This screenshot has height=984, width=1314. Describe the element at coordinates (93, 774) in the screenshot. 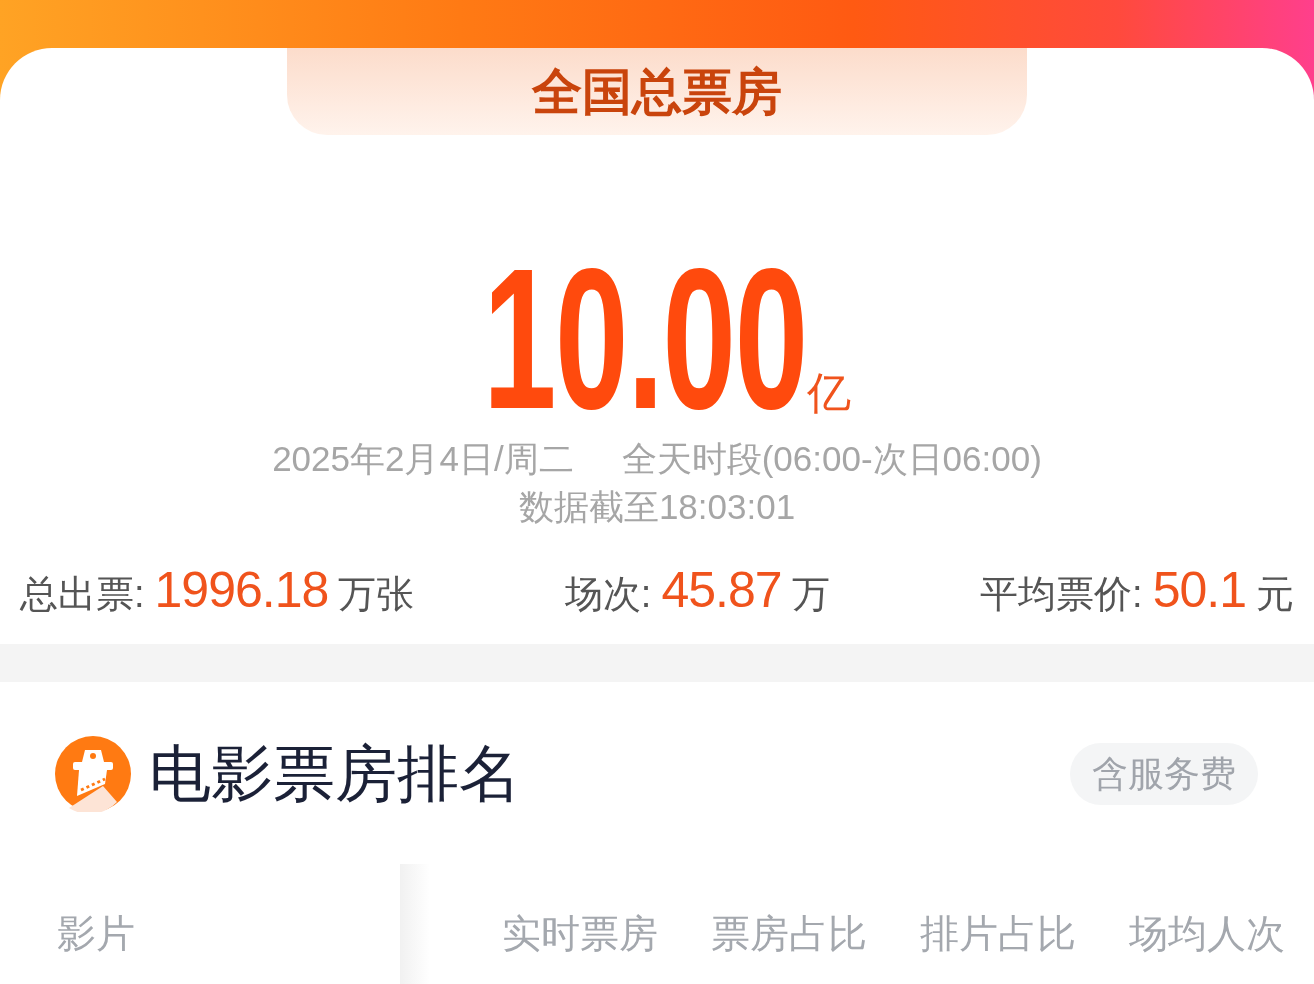

I see `tower-film-icon` at that location.